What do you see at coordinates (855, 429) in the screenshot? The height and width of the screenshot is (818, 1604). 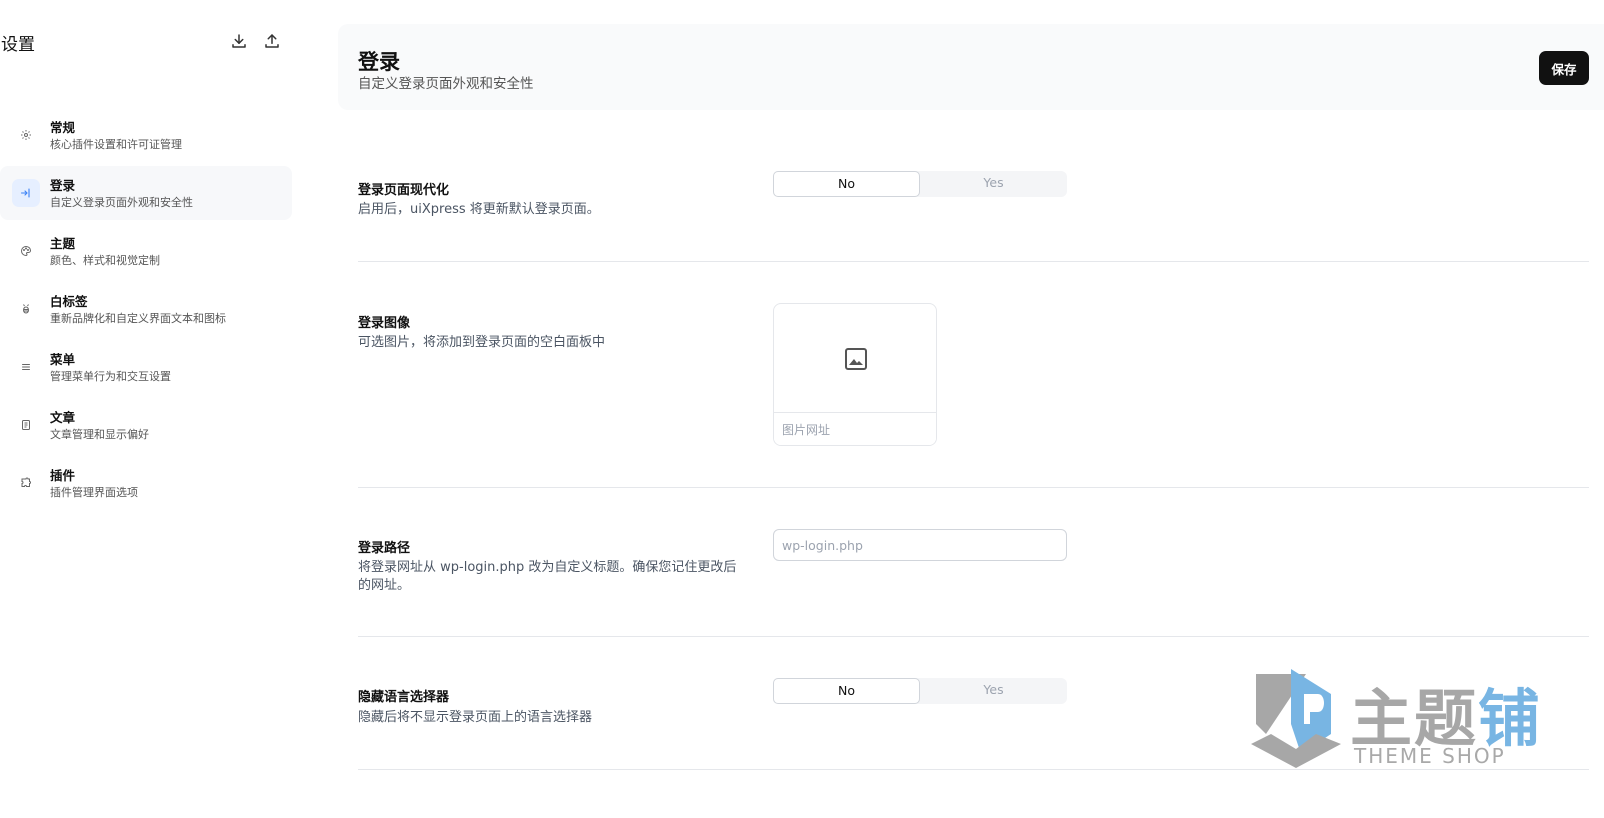 I see `image-url-input` at bounding box center [855, 429].